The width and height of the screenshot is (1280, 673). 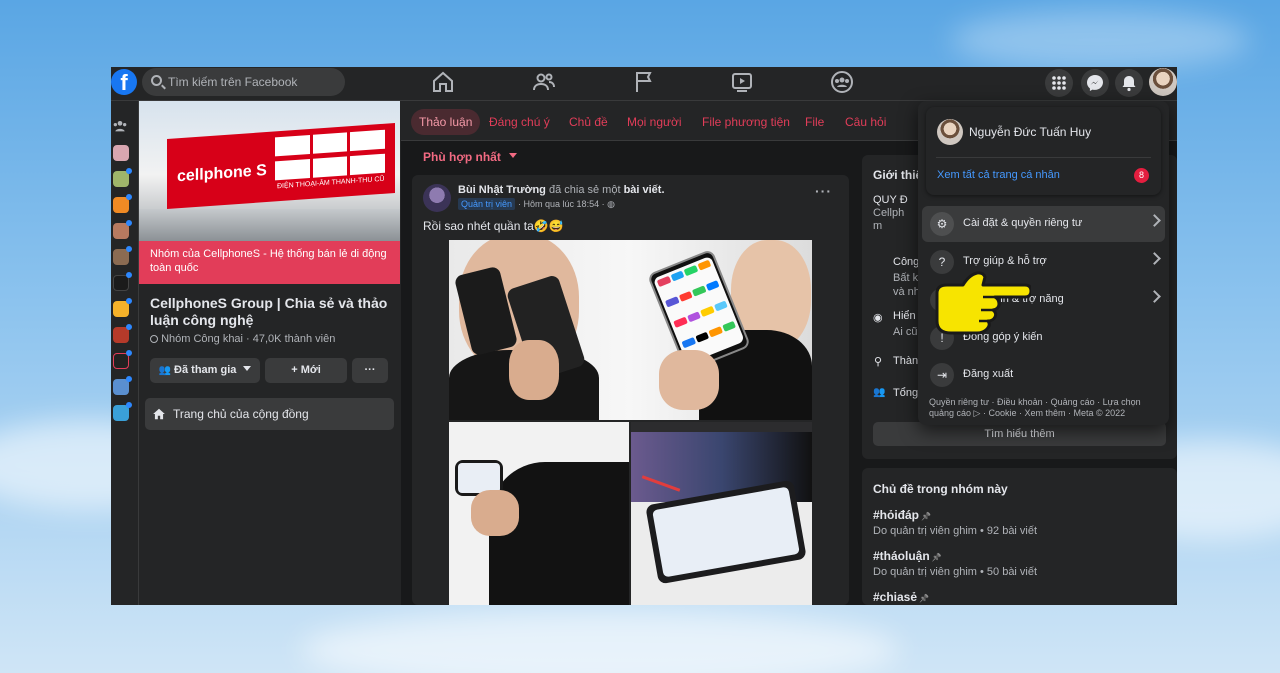 What do you see at coordinates (1043, 224) in the screenshot?
I see `menu-item-settings-privacy: ⚙ Cài đặt & quyền riêng tư` at bounding box center [1043, 224].